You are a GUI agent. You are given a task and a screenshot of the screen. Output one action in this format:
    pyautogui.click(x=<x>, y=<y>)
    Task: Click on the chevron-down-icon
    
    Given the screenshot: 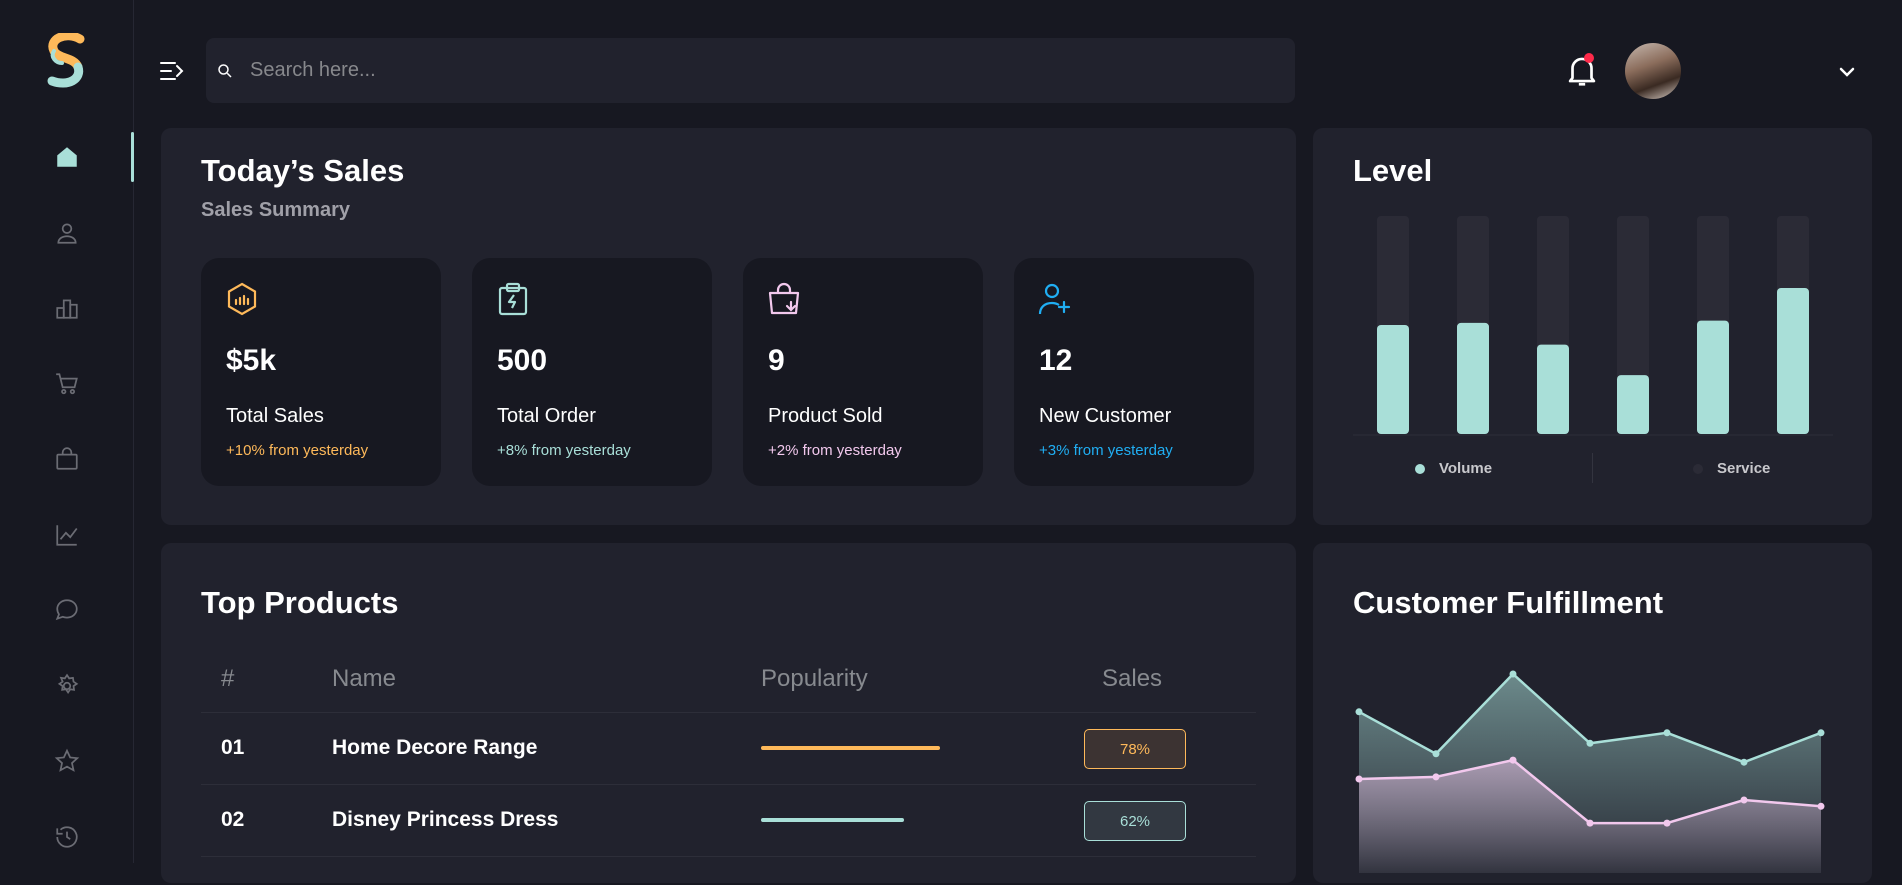 What is the action you would take?
    pyautogui.click(x=1847, y=72)
    